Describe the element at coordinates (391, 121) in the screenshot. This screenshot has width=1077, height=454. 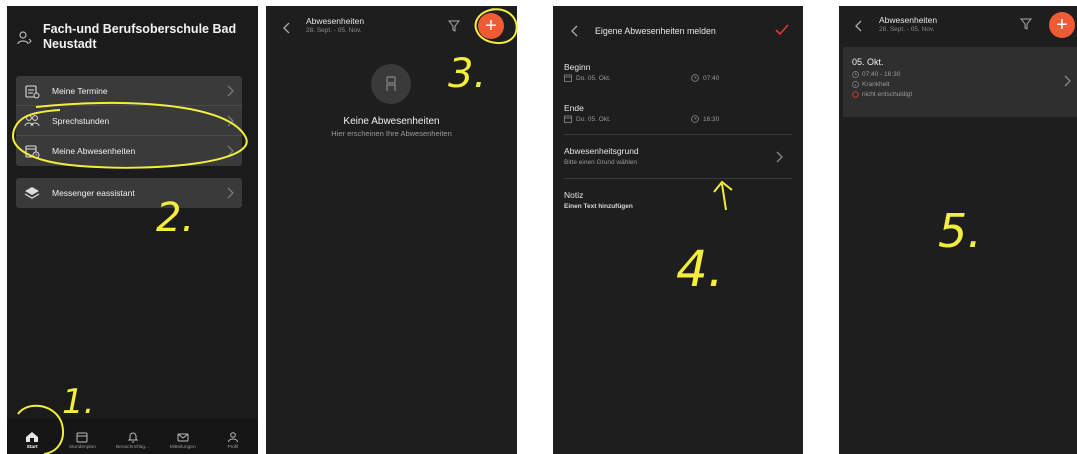
I see `empty-state-title: Keine Abwesenheiten` at that location.